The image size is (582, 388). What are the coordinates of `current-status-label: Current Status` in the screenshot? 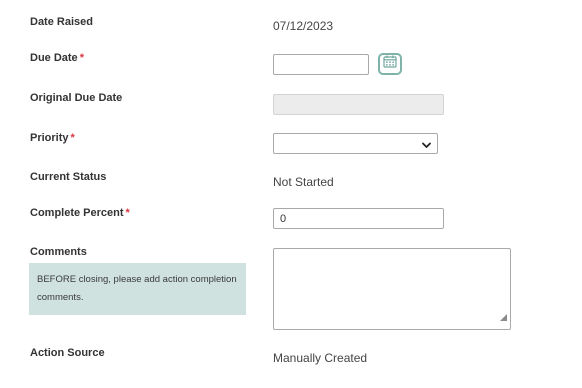 It's located at (68, 177).